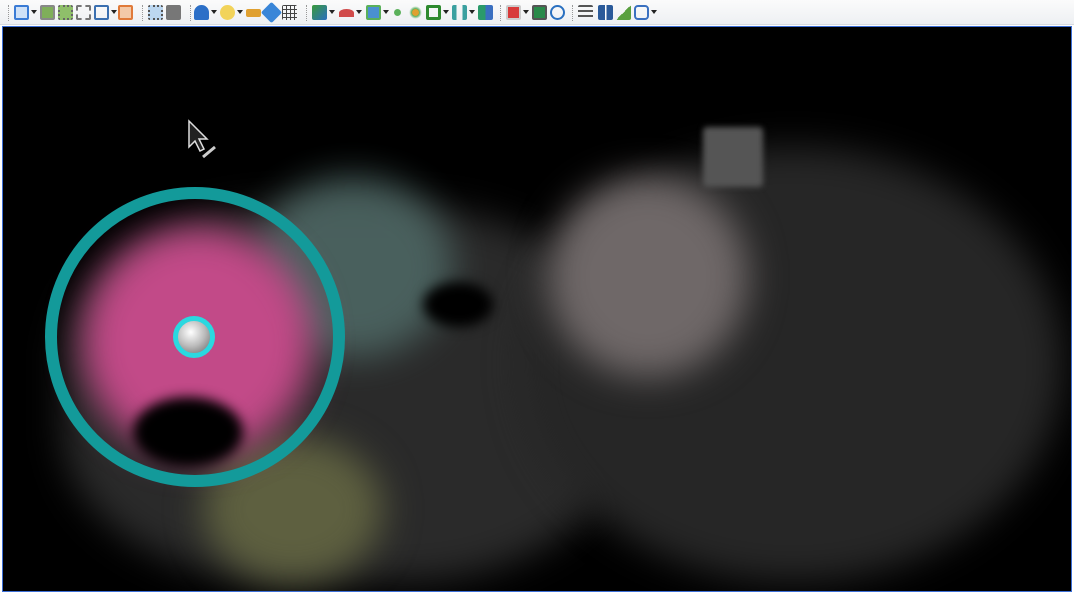 The width and height of the screenshot is (1074, 594). Describe the element at coordinates (319, 12) in the screenshot. I see `point-classification-icon` at that location.